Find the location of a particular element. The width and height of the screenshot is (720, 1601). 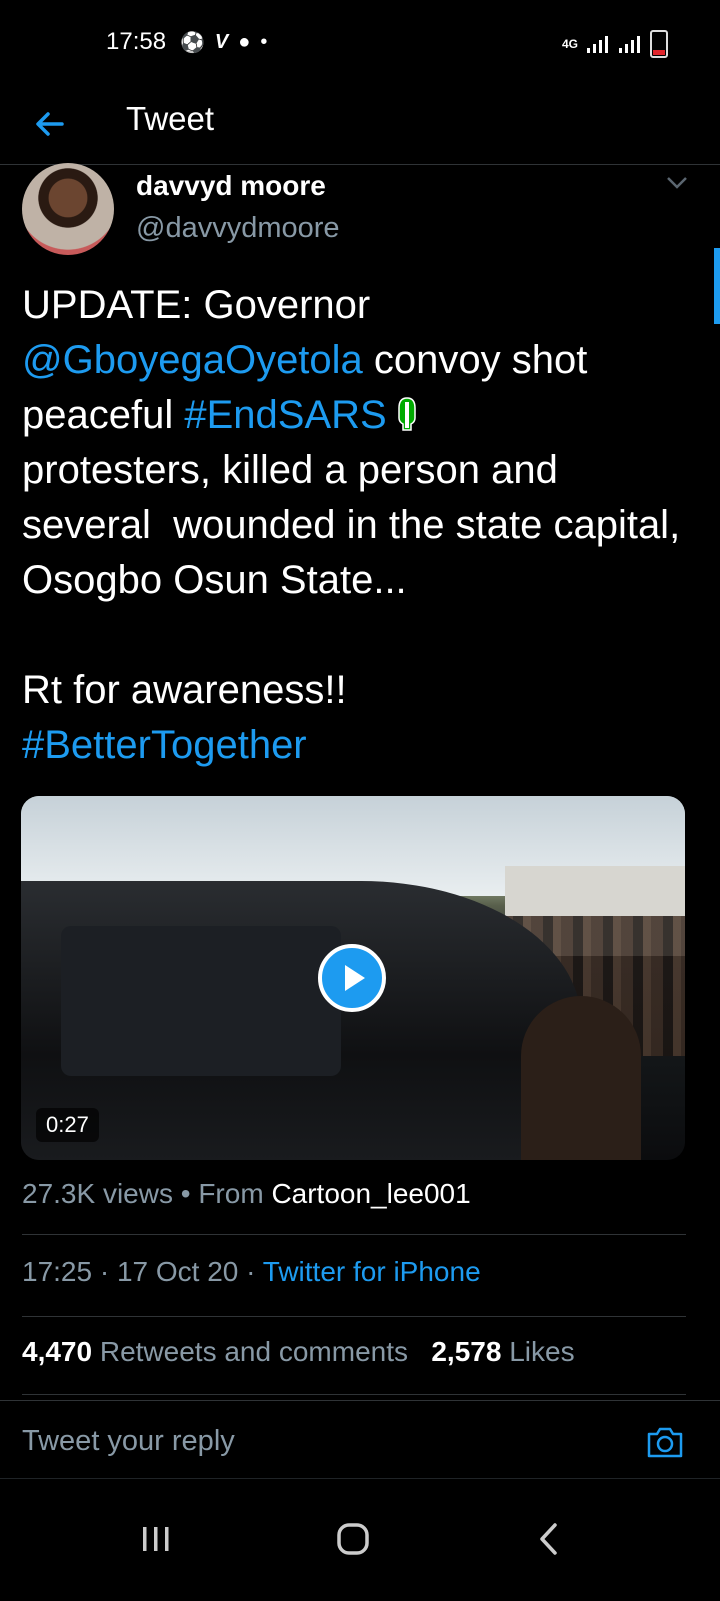

system-nav-bar is located at coordinates (360, 1539).